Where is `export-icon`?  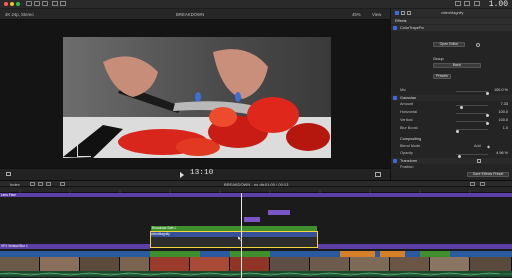 export-icon is located at coordinates (477, 3).